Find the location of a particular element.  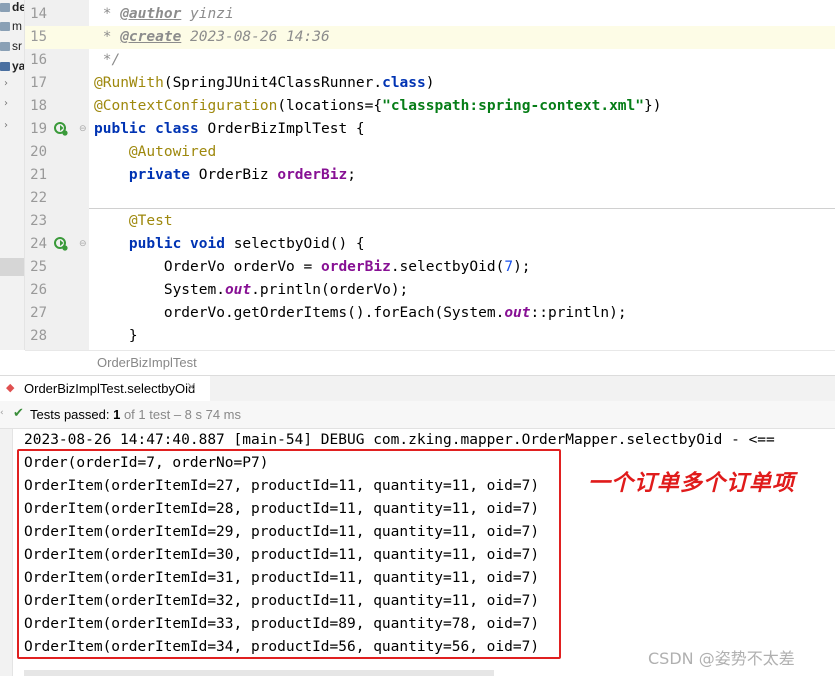

project-tree-item: m is located at coordinates (12, 27).